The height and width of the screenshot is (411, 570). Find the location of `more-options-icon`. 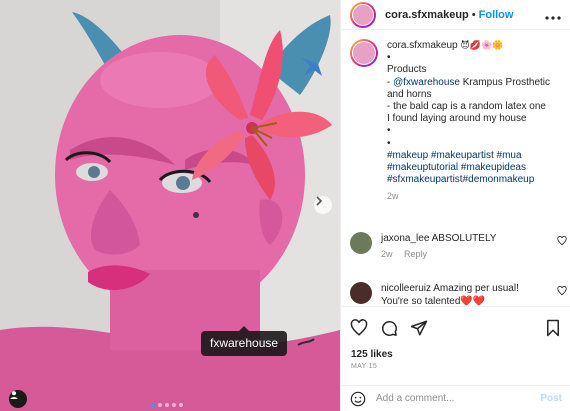

more-options-icon is located at coordinates (553, 15).